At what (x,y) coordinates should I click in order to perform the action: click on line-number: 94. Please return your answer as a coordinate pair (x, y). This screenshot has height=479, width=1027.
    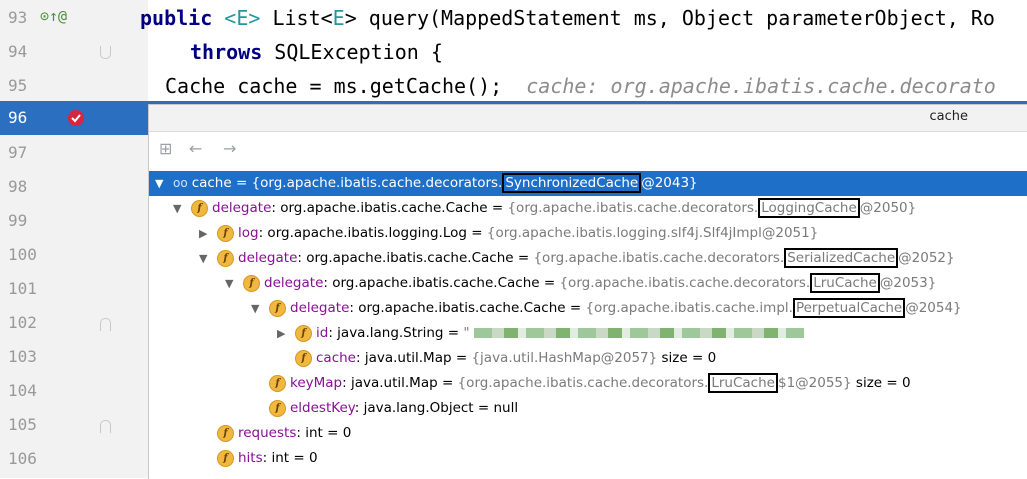
    Looking at the image, I should click on (18, 51).